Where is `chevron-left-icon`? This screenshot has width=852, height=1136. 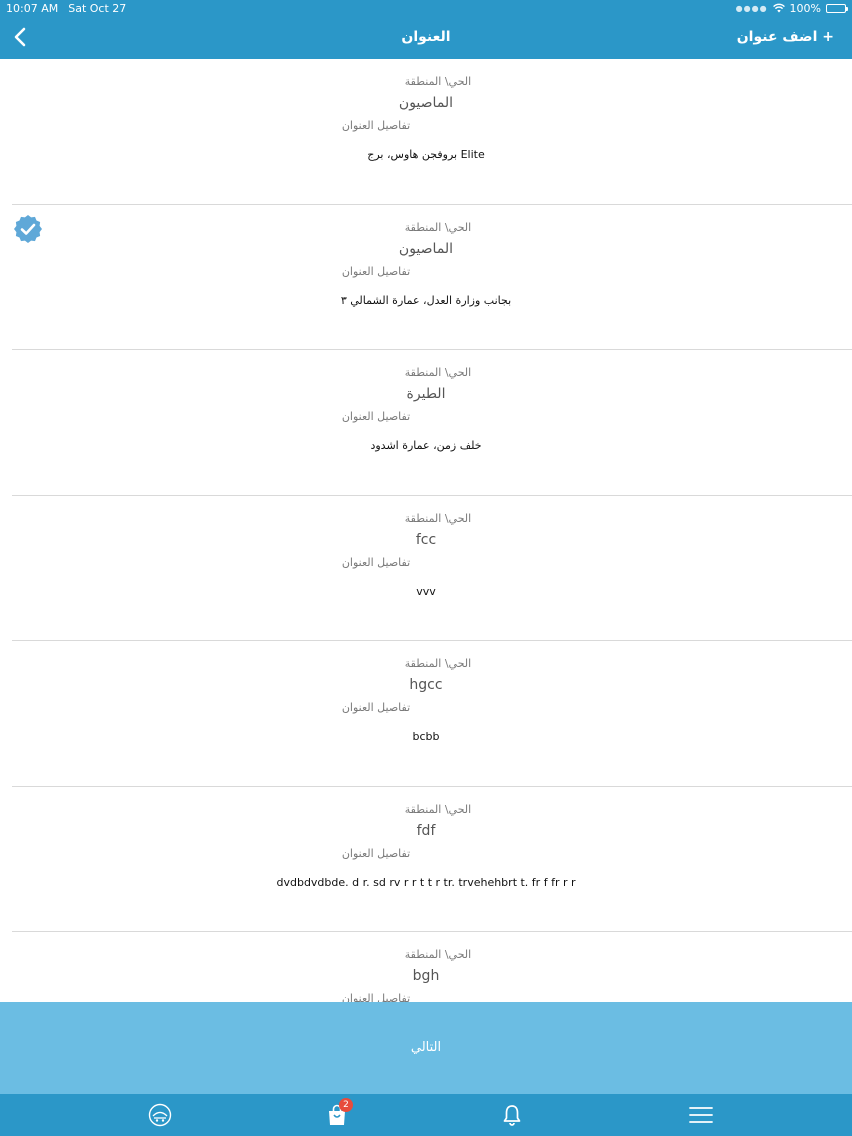 chevron-left-icon is located at coordinates (20, 37).